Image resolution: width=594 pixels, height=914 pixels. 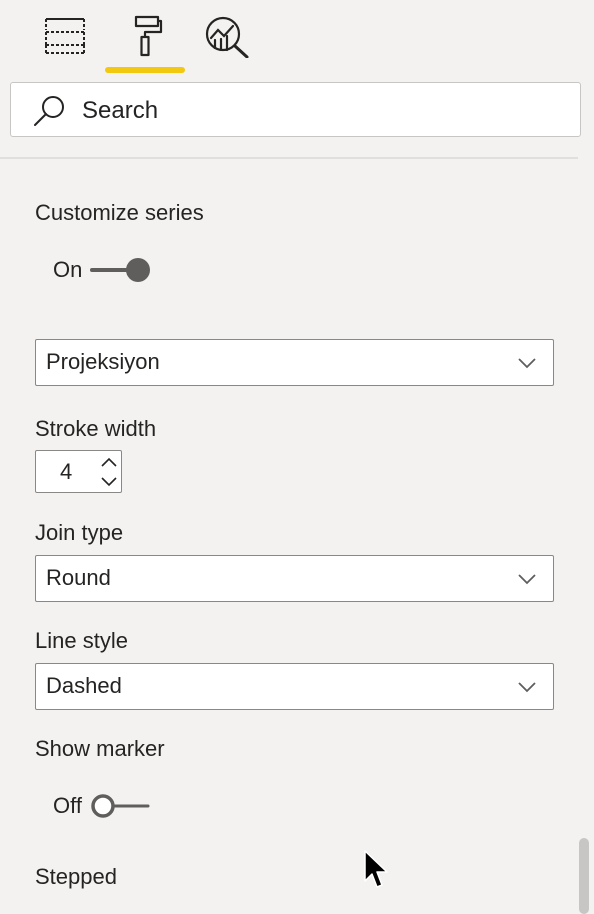 What do you see at coordinates (76, 876) in the screenshot?
I see `stepped-label: Stepped` at bounding box center [76, 876].